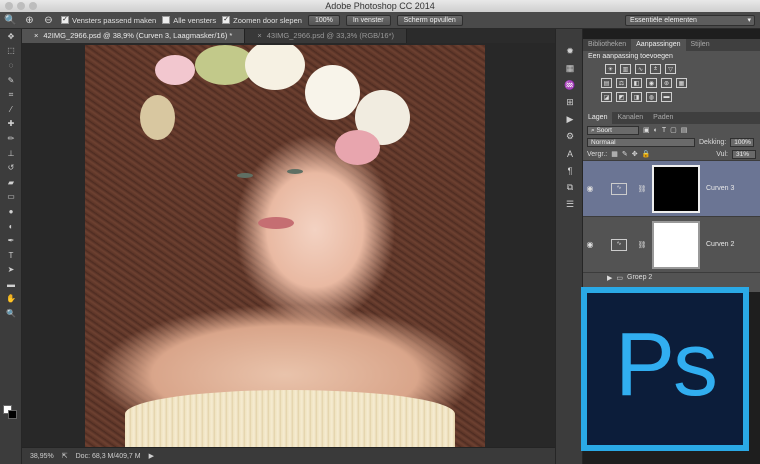 The image size is (760, 464). I want to click on workspace-select: Essentiële elementen, so click(690, 20).